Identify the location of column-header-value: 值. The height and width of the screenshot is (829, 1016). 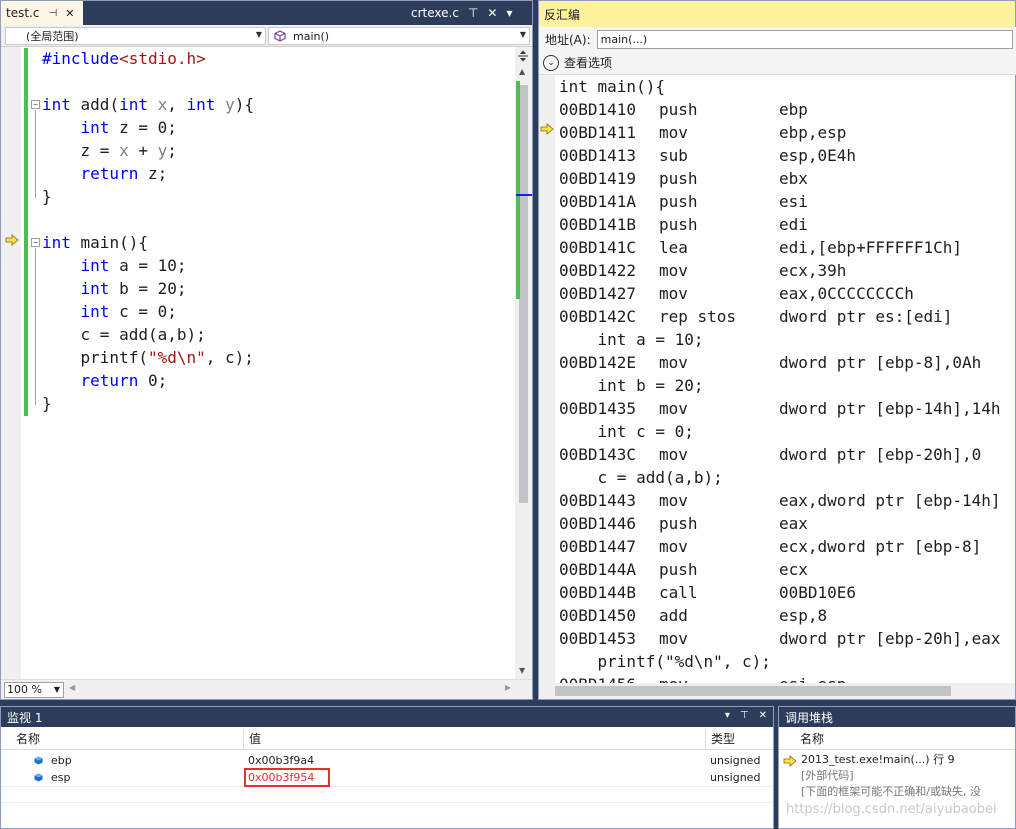
(475, 739).